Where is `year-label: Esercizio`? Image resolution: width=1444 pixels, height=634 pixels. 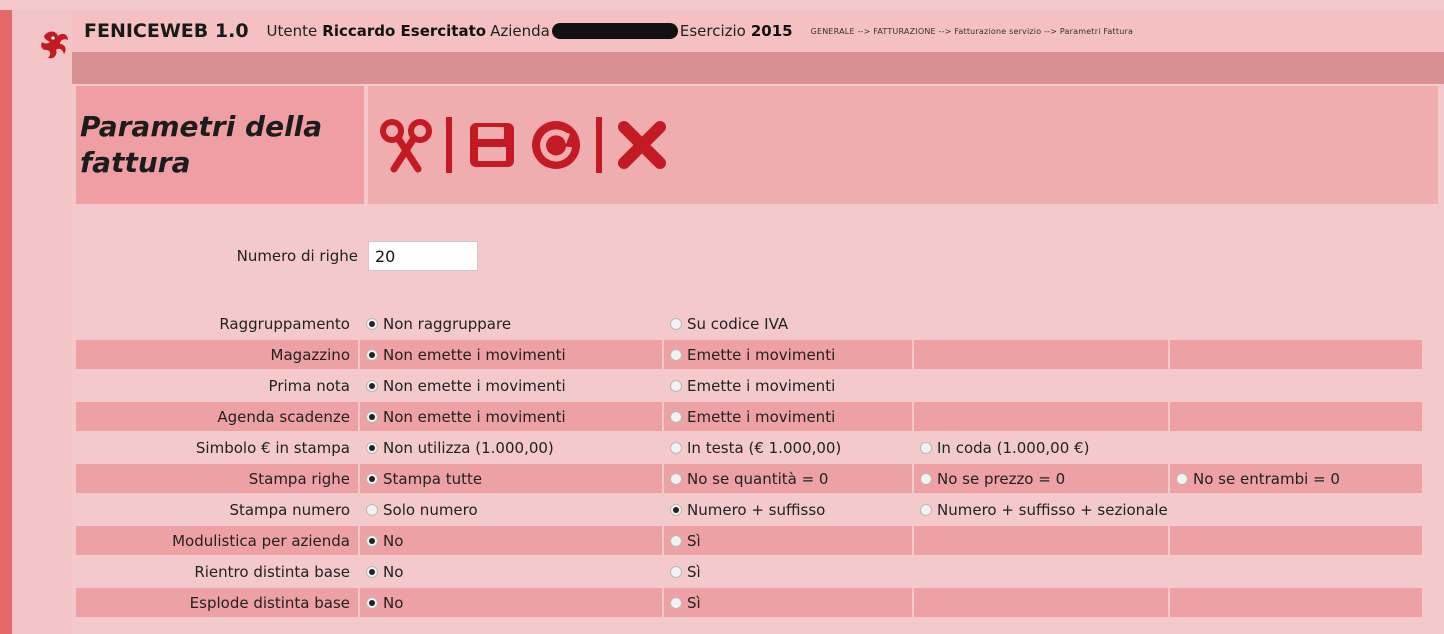
year-label: Esercizio is located at coordinates (712, 31).